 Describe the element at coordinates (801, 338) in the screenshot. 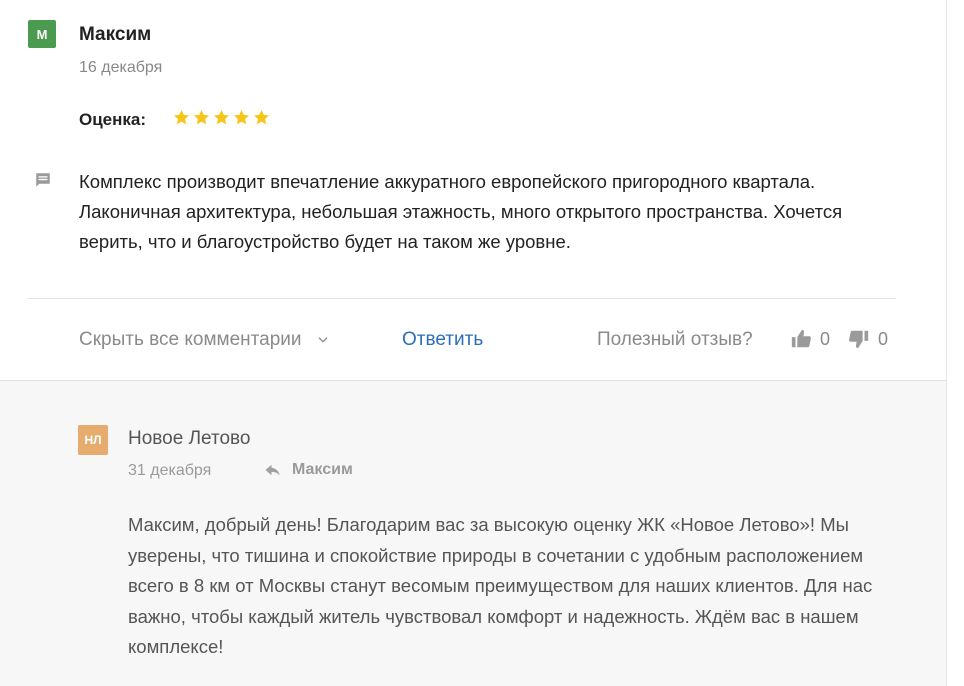

I see `thumbs-up-icon` at that location.